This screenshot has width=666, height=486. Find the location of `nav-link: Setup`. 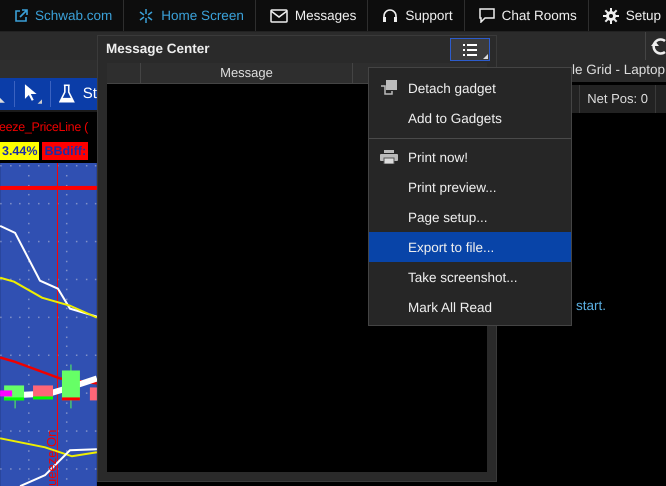

nav-link: Setup is located at coordinates (643, 15).